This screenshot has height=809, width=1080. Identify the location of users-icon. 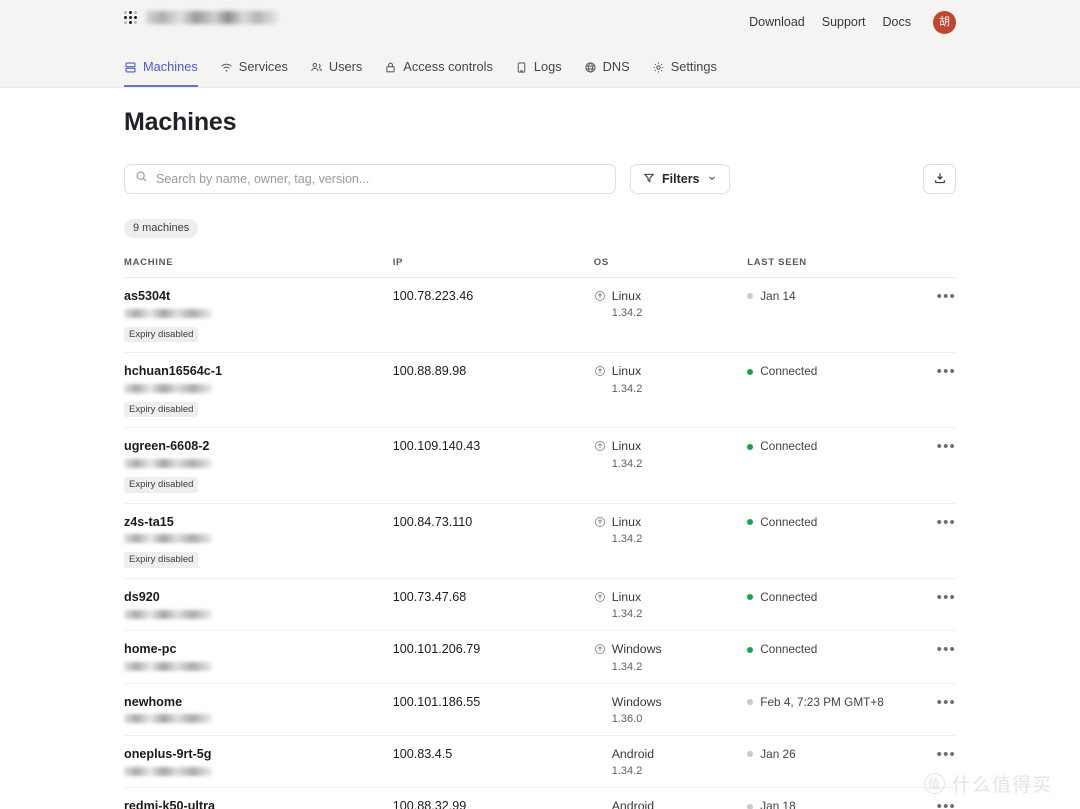
(316, 67).